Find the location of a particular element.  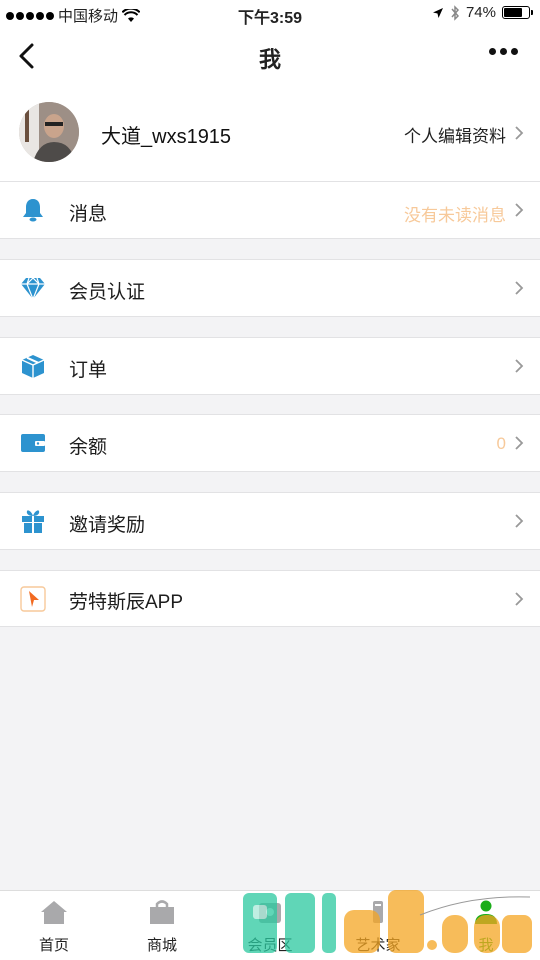

menu-item-app: 劳特斯辰APP is located at coordinates (270, 598).